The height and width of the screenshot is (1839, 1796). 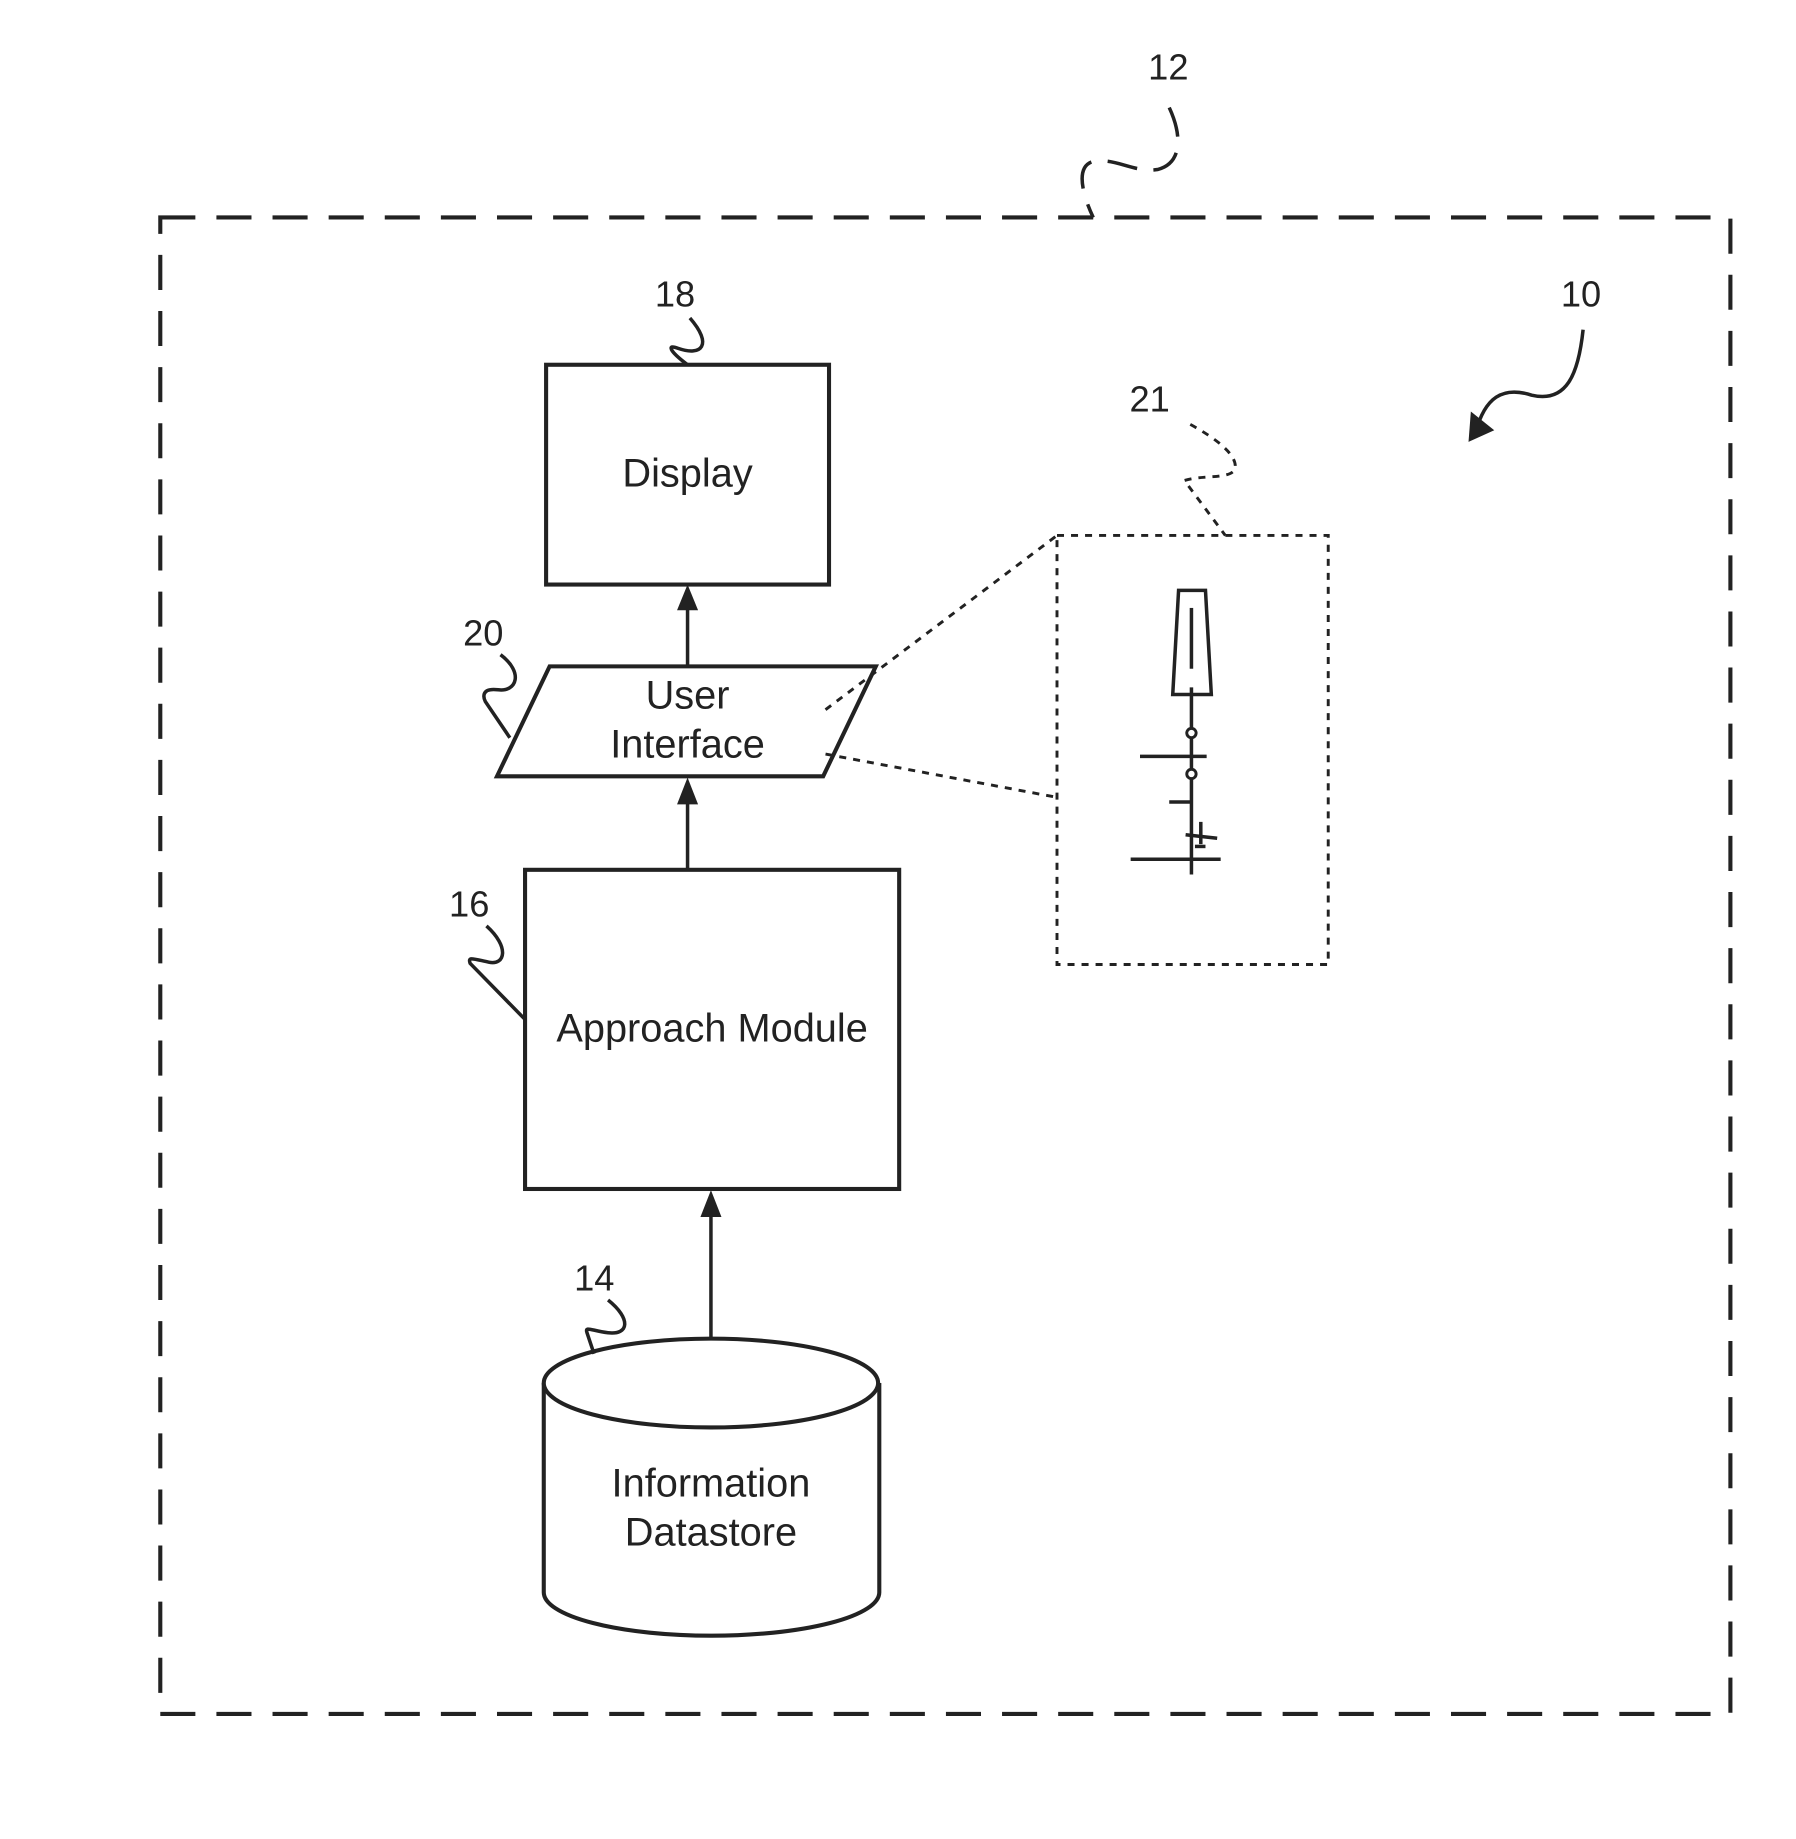 I want to click on user-interface-label-line2: Interface, so click(x=687, y=745).